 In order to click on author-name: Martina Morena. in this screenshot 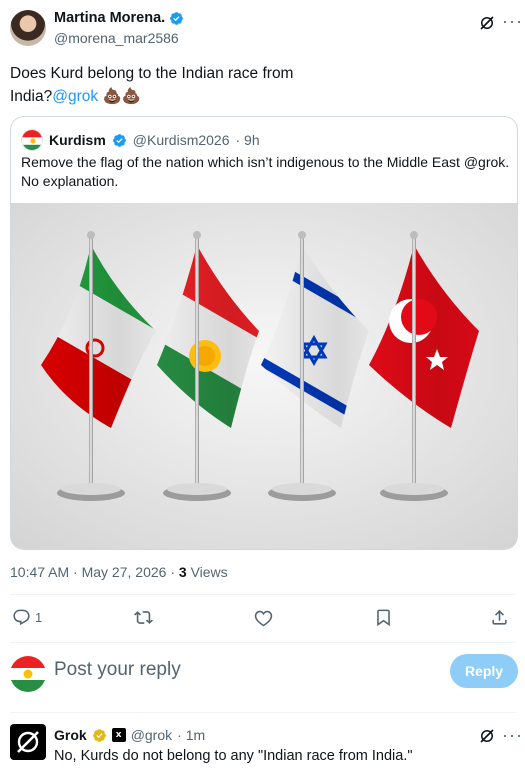, I will do `click(109, 18)`.